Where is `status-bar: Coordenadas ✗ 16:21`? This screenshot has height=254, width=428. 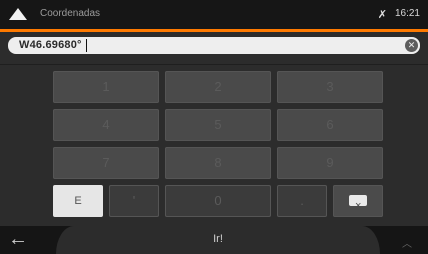 status-bar: Coordenadas ✗ 16:21 is located at coordinates (214, 14).